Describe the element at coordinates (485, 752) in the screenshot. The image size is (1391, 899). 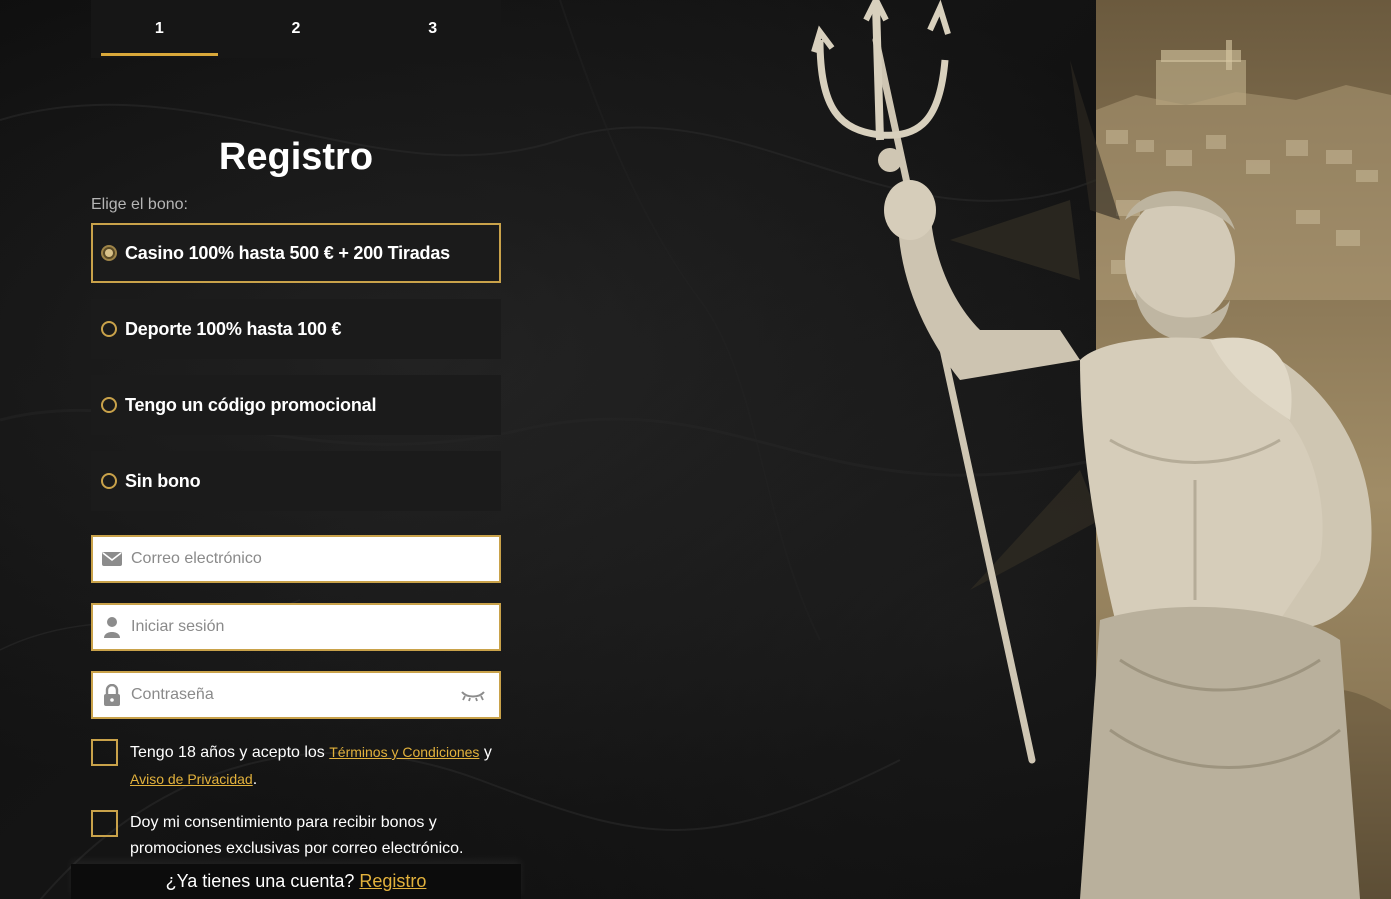
I see `consent-text: y` at that location.